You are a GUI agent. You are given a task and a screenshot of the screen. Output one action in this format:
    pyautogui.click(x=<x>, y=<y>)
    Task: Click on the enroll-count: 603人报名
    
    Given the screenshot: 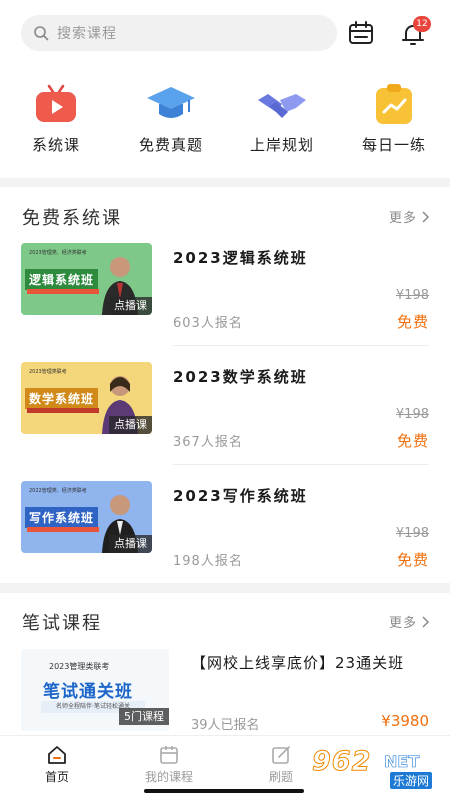 What is the action you would take?
    pyautogui.click(x=208, y=323)
    